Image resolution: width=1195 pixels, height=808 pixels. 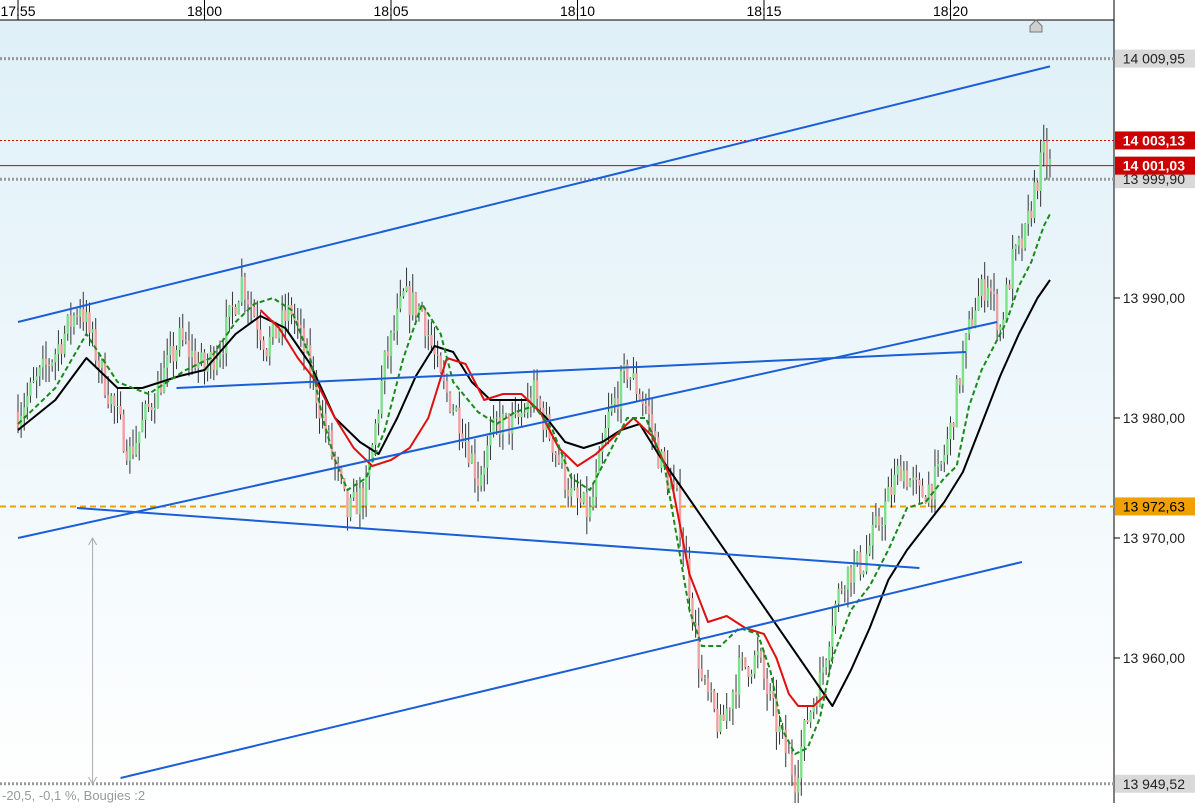 What do you see at coordinates (1154, 658) in the screenshot?
I see `price-tick-label: 13 960,00` at bounding box center [1154, 658].